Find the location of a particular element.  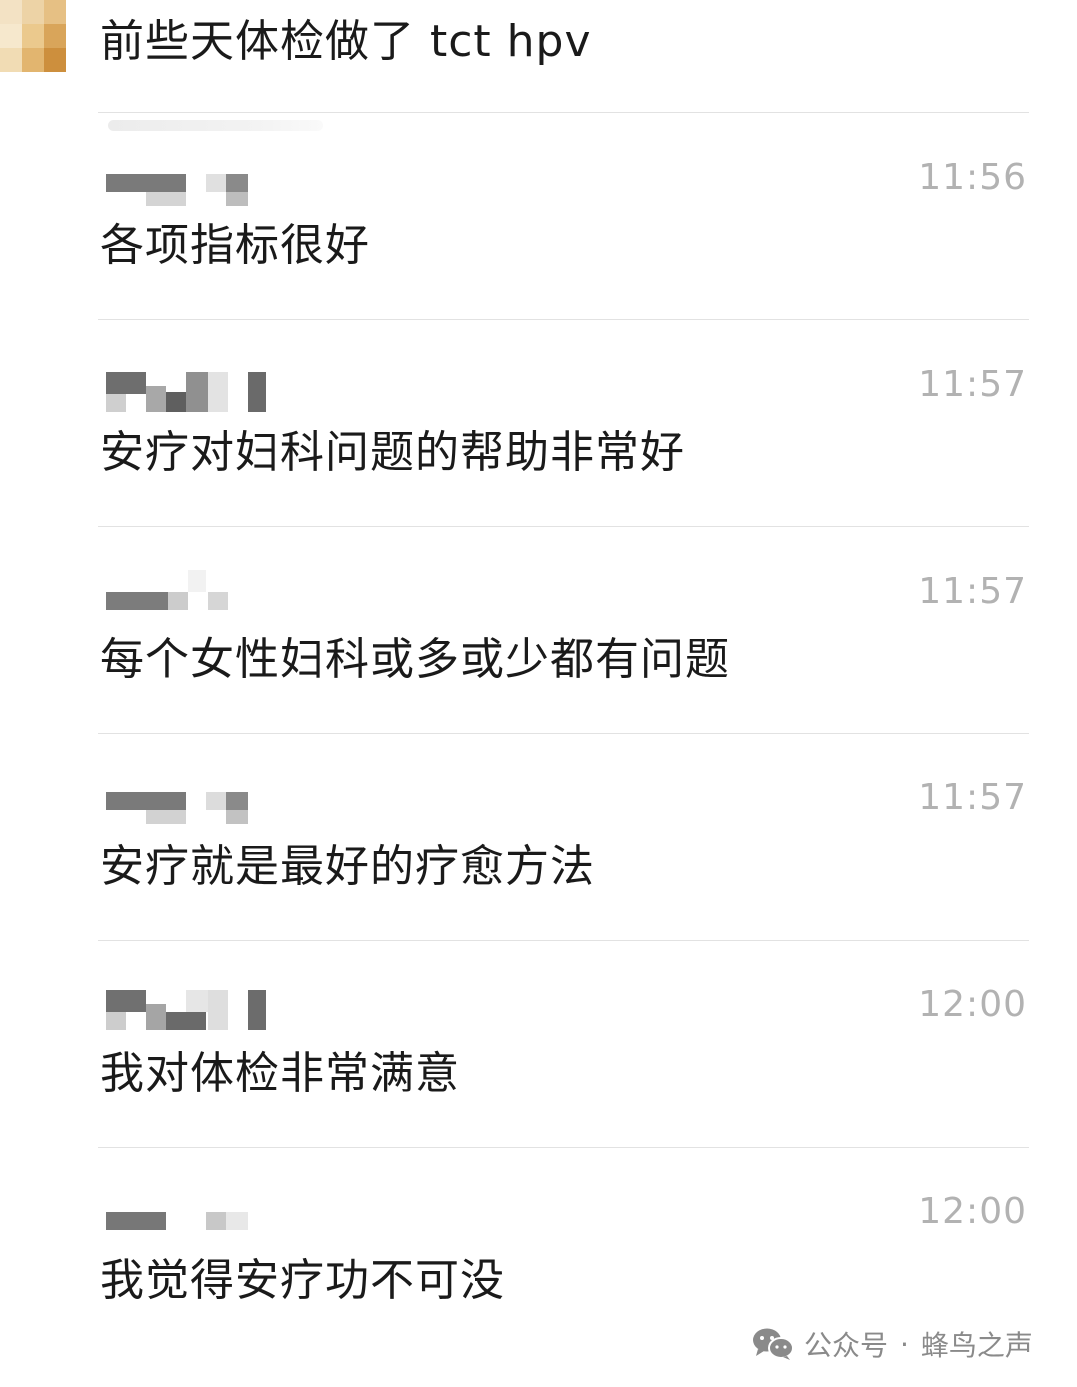

message-text: 安疗对妇科问题的帮助非常好 is located at coordinates (392, 452).